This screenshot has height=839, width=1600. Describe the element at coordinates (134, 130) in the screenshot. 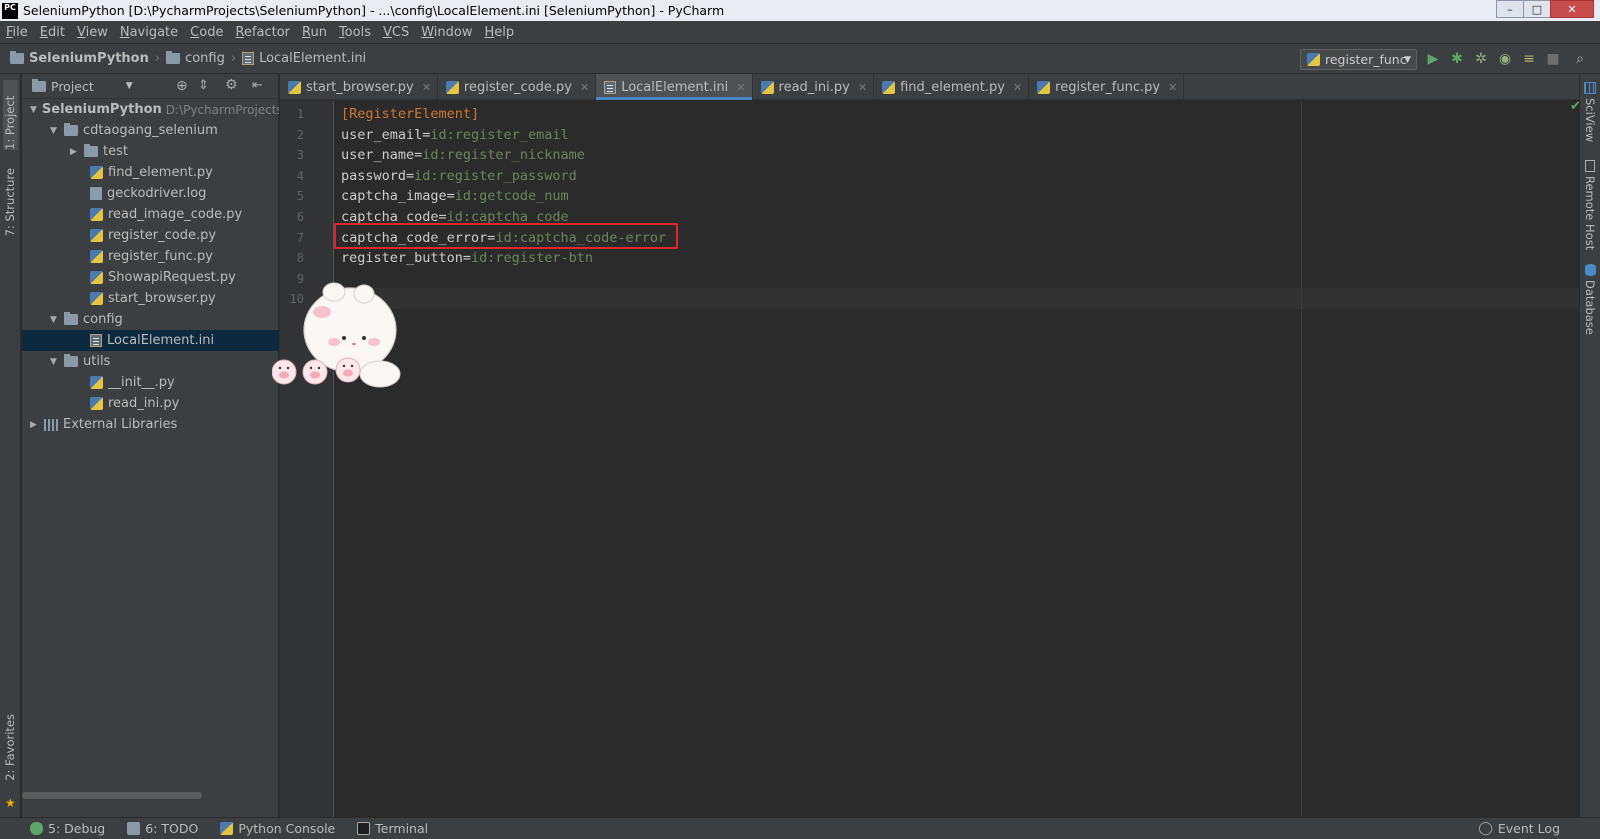

I see `tree-item: ▼ cdtaogang_selenium` at that location.